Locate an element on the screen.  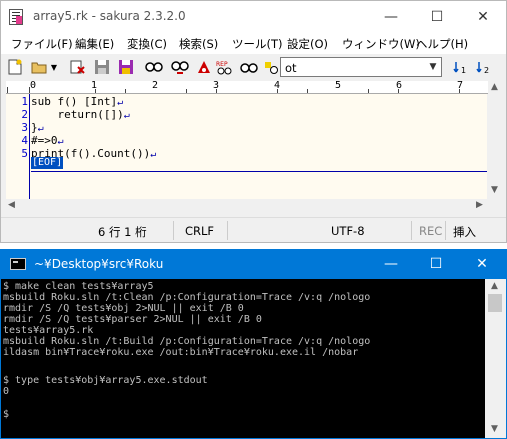
sakura-app-icon is located at coordinates (16, 17).